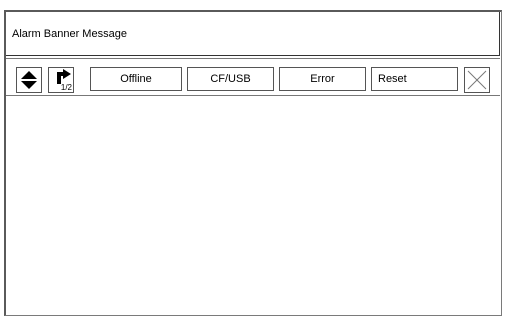 Image resolution: width=506 pixels, height=320 pixels. Describe the element at coordinates (253, 34) in the screenshot. I see `alarm-banner: Alarm Banner Message` at that location.